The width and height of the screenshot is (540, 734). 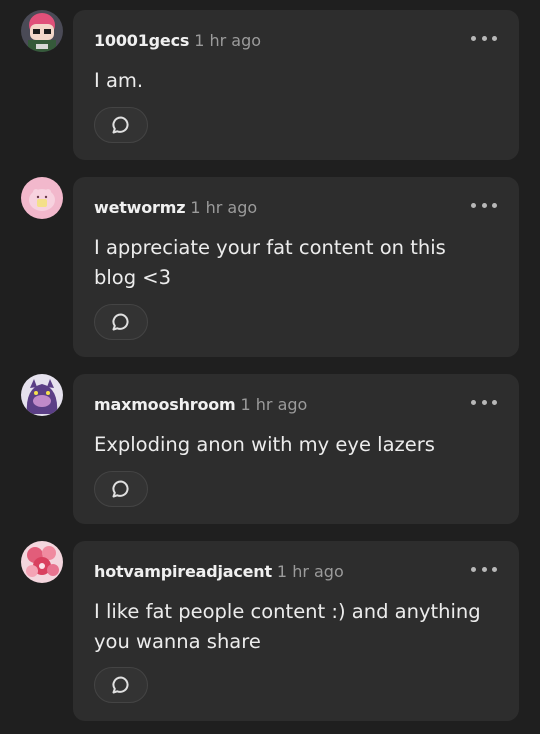 What do you see at coordinates (264, 444) in the screenshot?
I see `comment-text: Exploding anon with my eye lazers` at bounding box center [264, 444].